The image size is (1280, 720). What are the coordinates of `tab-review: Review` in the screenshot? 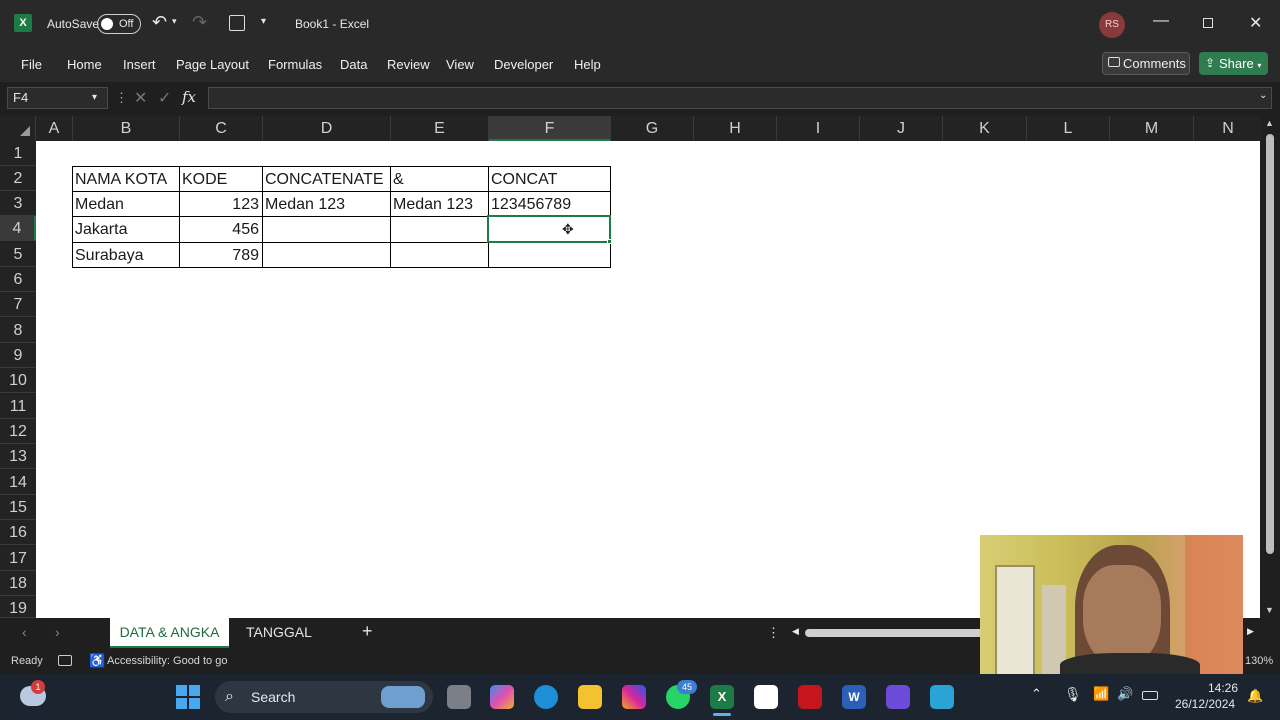 It's located at (408, 64).